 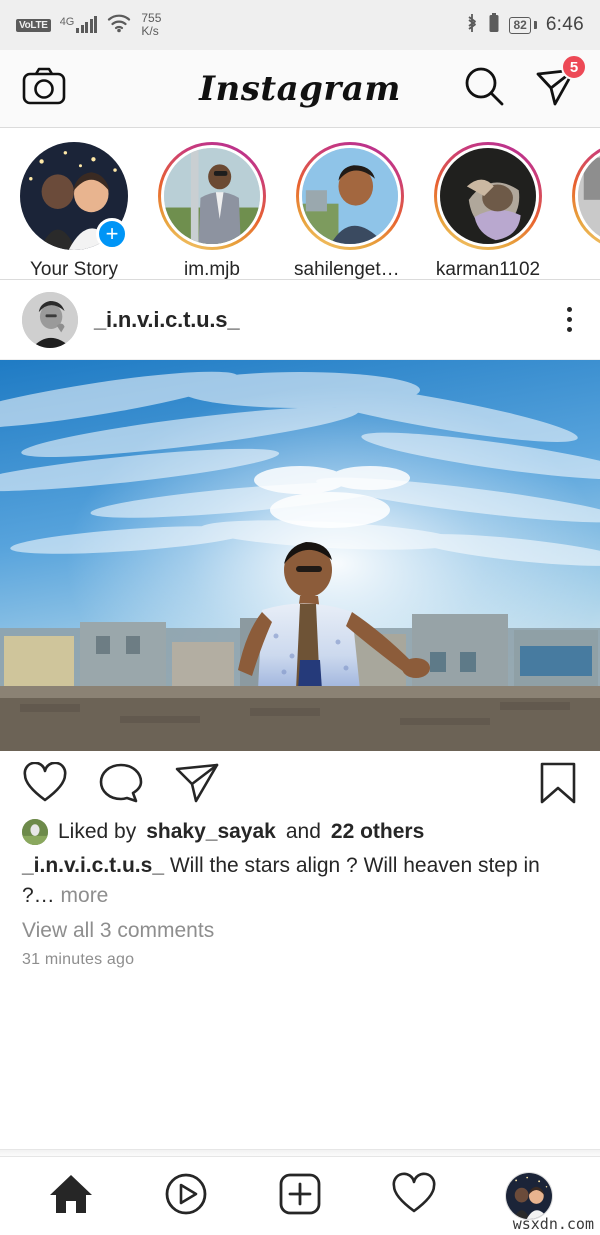 I want to click on status-bar-left: VoLTE 4G 755 K/s, so click(x=88, y=25).